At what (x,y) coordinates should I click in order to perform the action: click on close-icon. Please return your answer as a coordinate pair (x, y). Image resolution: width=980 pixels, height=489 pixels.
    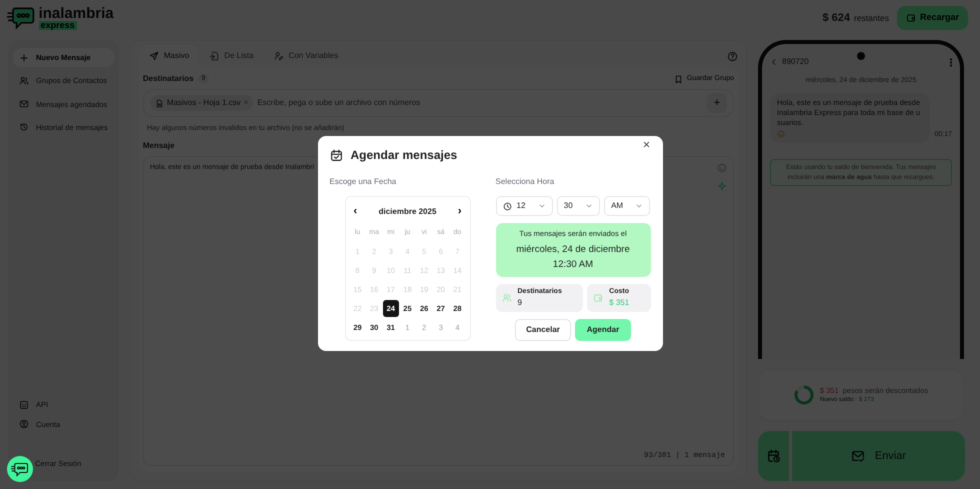
    Looking at the image, I should click on (646, 145).